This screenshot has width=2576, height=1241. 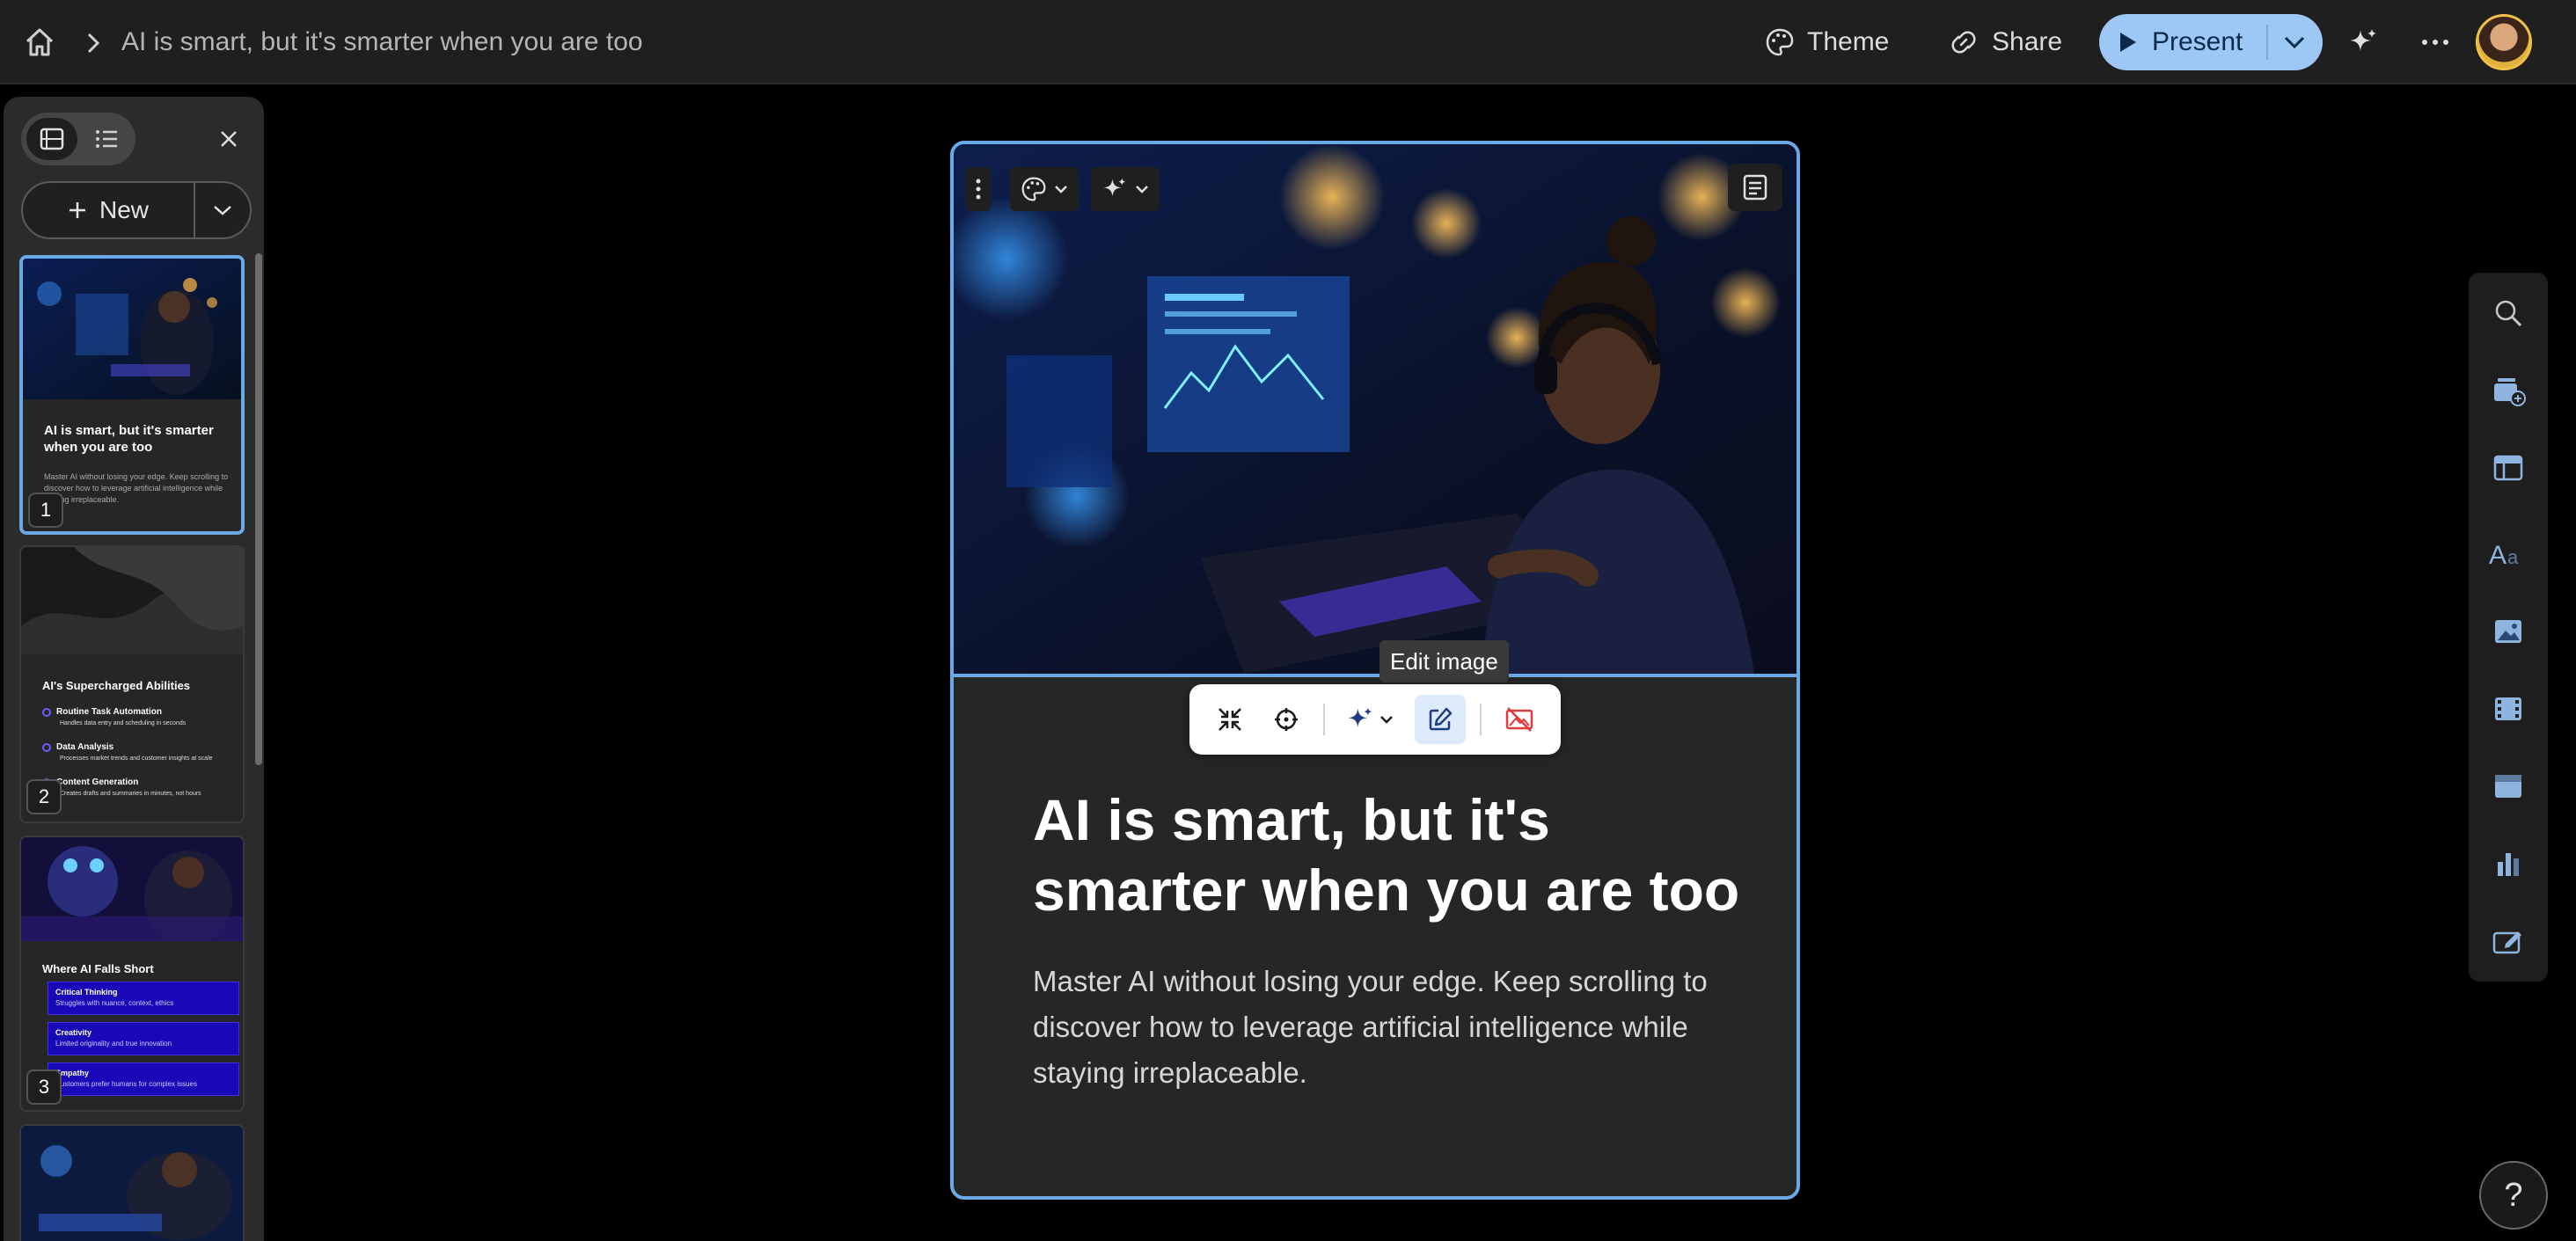 I want to click on slide-1-number: 1, so click(x=45, y=511).